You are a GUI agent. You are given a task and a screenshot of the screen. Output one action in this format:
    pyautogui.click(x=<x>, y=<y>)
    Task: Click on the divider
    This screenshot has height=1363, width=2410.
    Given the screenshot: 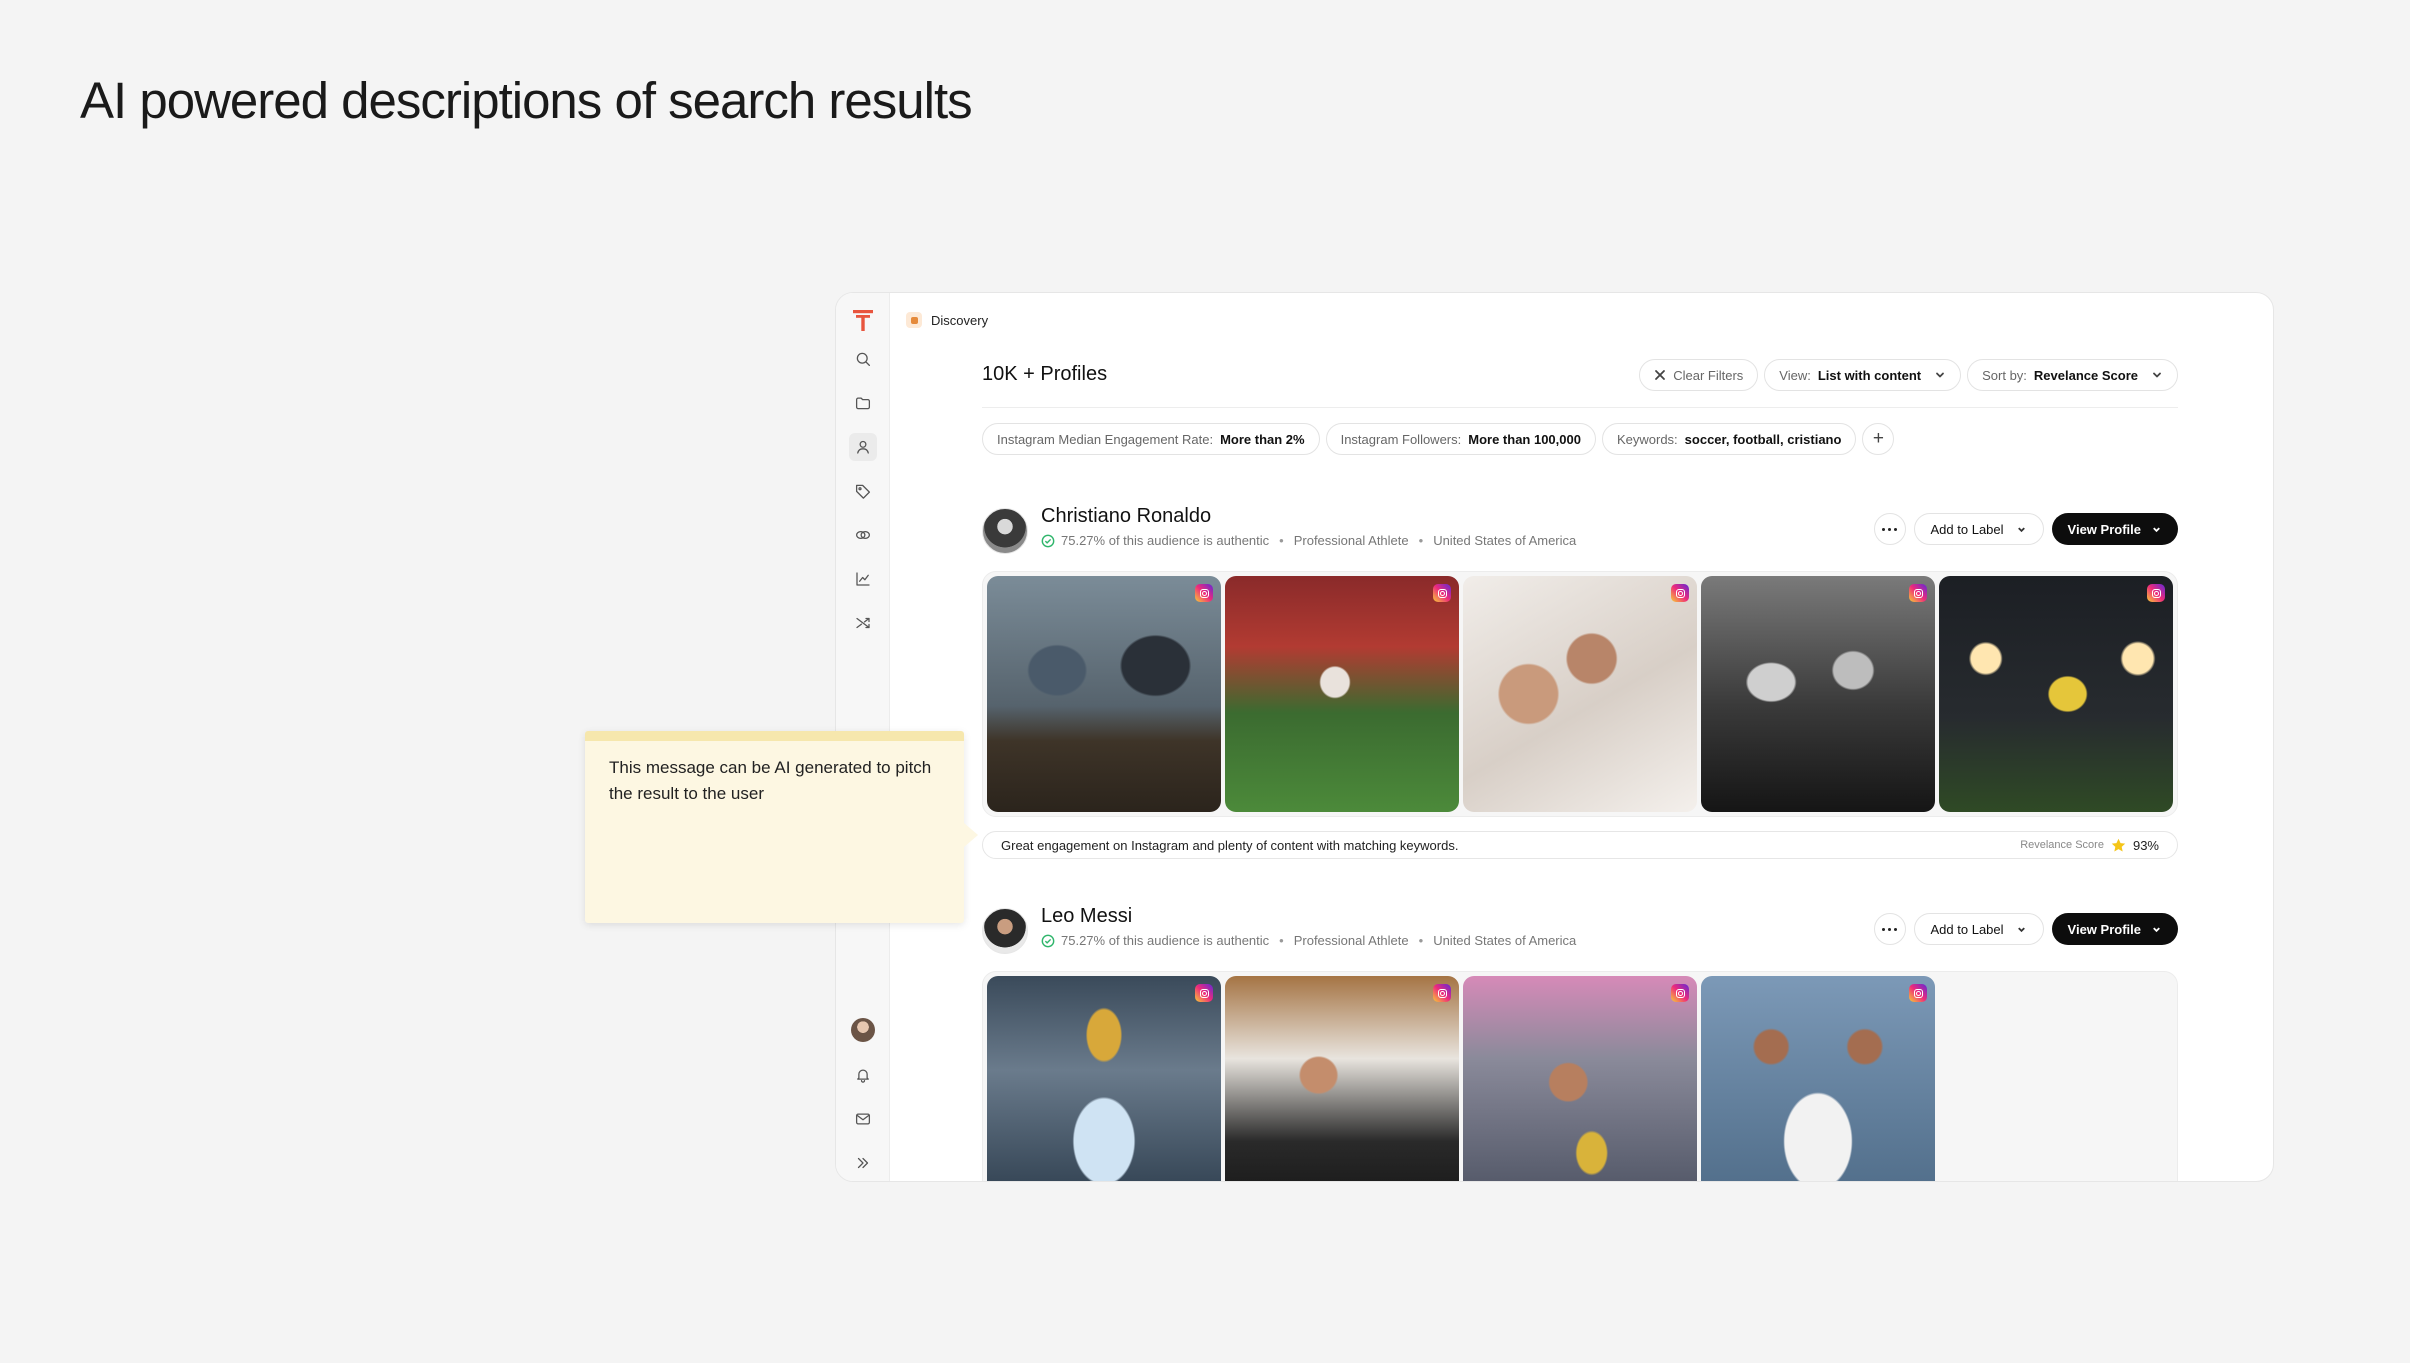 What is the action you would take?
    pyautogui.click(x=1580, y=407)
    